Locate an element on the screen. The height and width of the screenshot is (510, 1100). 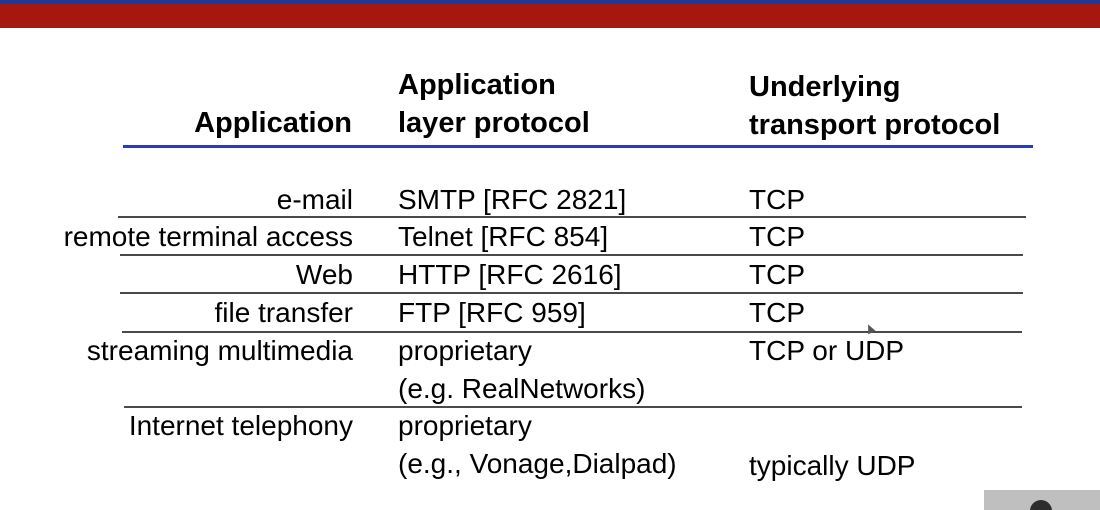
corner-video-thumbnail is located at coordinates (1042, 500).